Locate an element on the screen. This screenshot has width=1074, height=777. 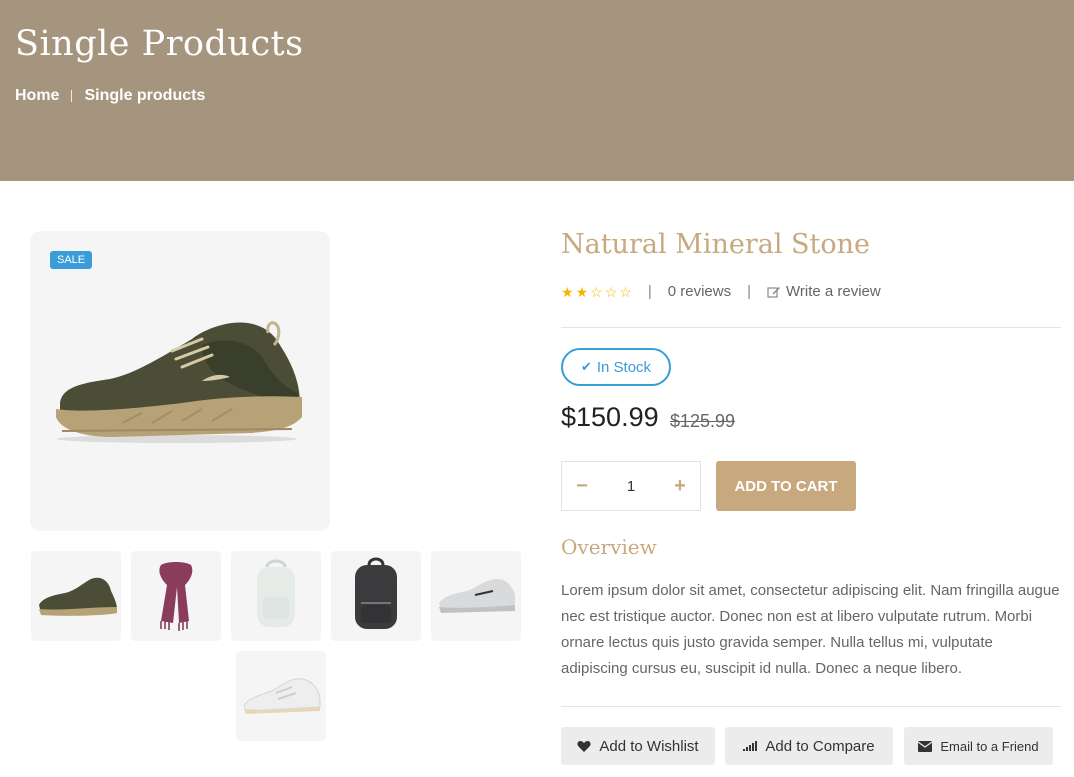
breadcrumb-current: Single products is located at coordinates (144, 96).